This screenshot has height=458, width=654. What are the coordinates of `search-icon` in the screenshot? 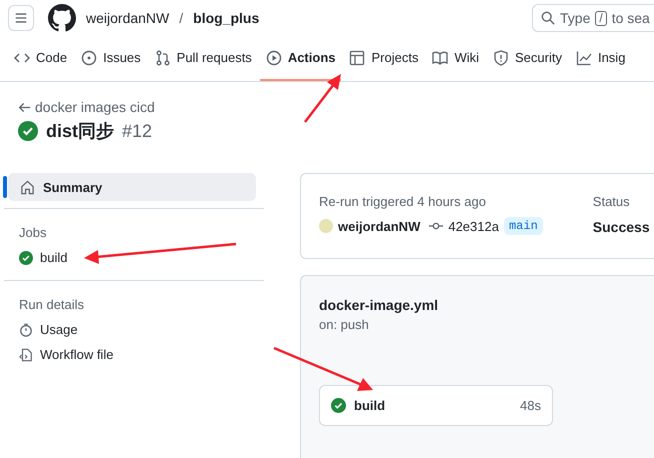 It's located at (548, 18).